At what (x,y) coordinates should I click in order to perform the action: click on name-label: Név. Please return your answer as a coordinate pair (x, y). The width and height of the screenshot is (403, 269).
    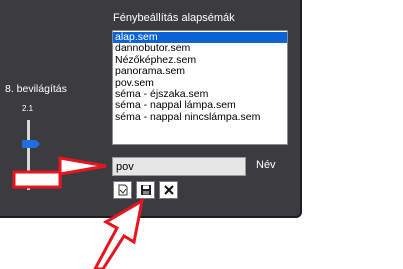
    Looking at the image, I should click on (266, 165).